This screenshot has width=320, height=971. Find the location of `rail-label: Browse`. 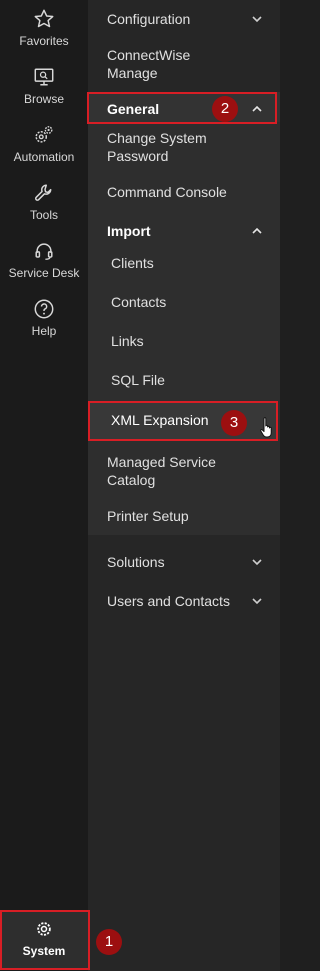

rail-label: Browse is located at coordinates (43, 99).